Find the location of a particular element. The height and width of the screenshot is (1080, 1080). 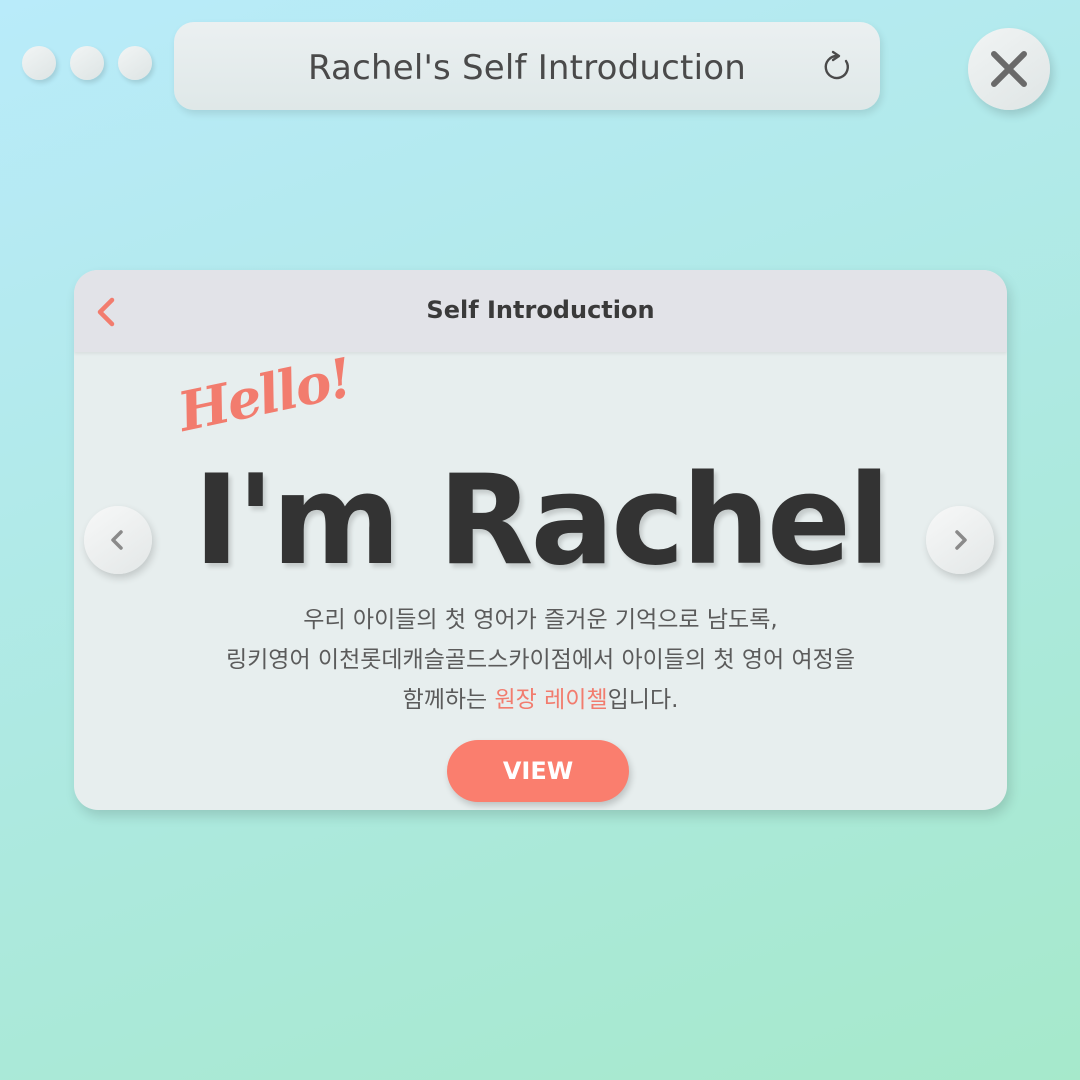

refresh-icon is located at coordinates (837, 67).